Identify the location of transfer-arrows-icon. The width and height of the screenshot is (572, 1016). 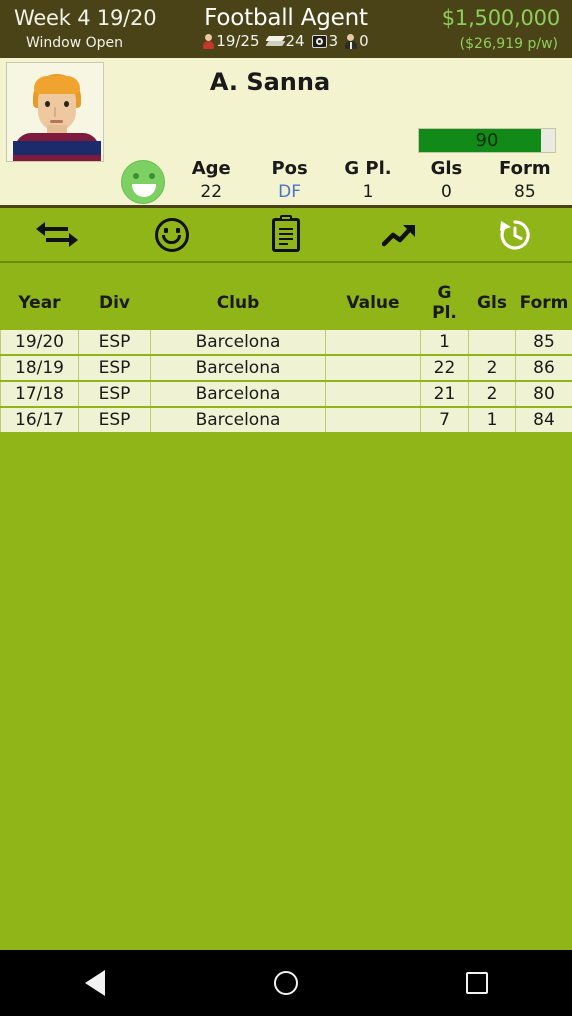
(57, 234).